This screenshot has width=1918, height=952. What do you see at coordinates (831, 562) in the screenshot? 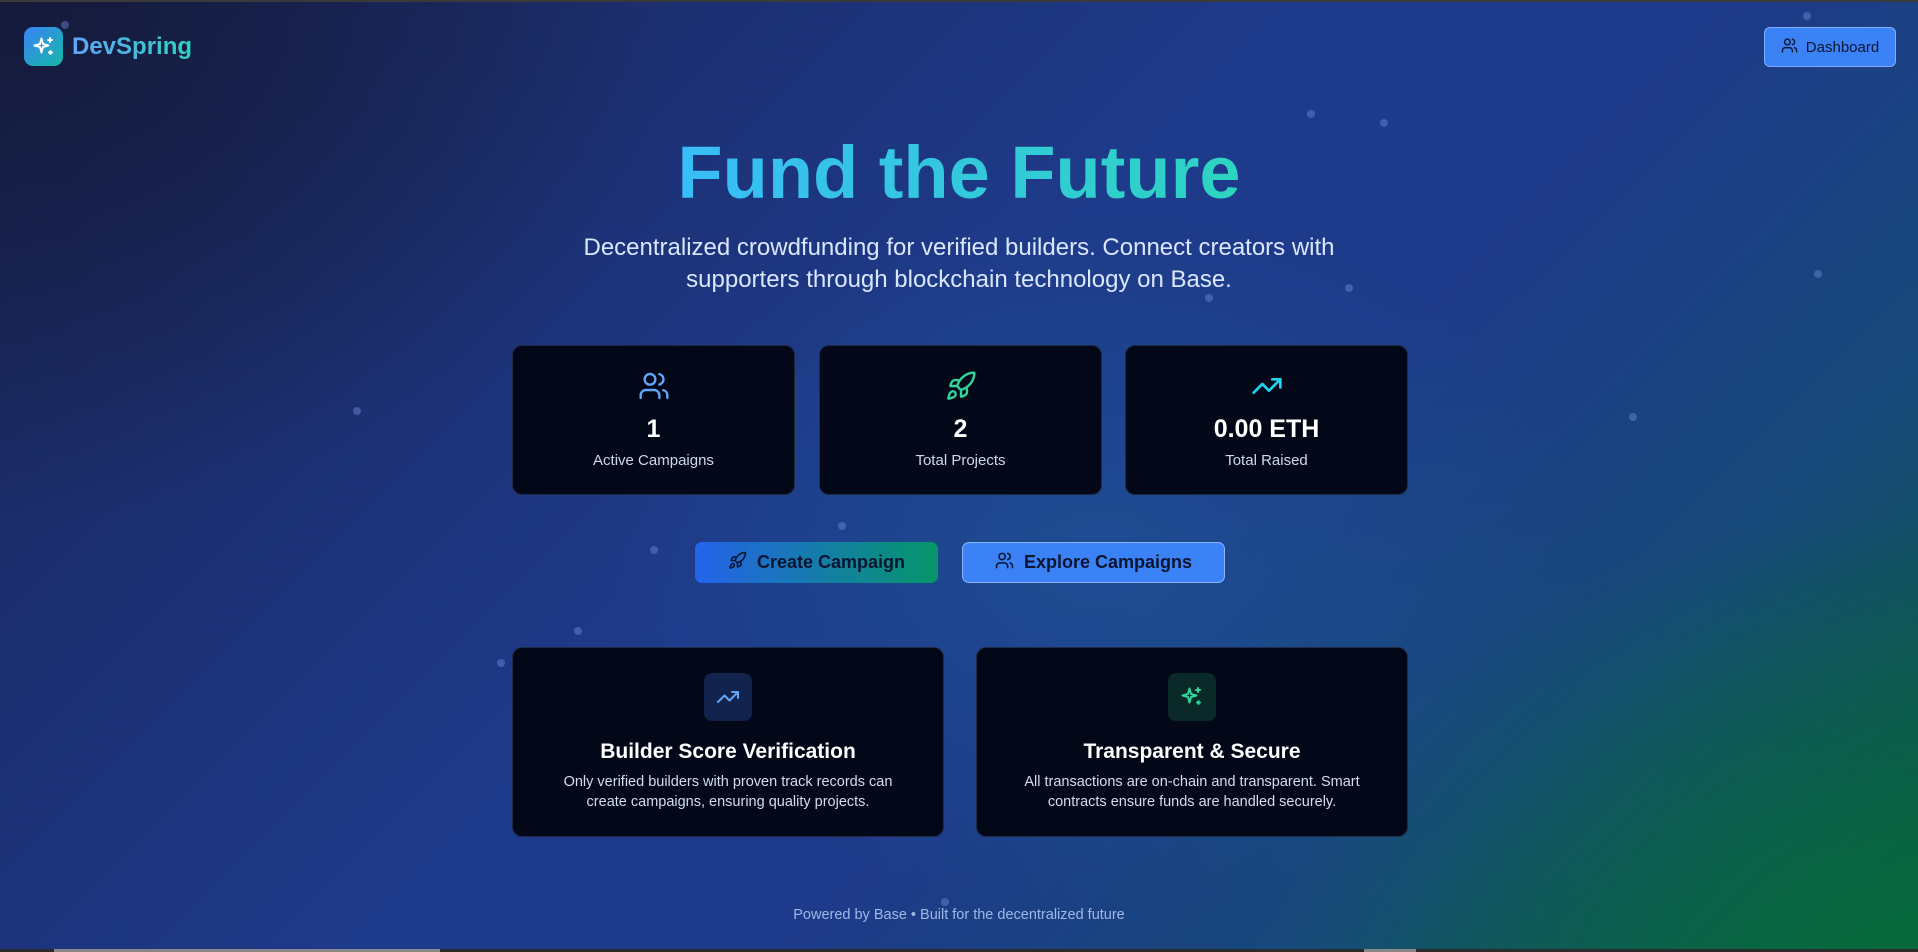
I see `create-campaign-label: Create Campaign` at bounding box center [831, 562].